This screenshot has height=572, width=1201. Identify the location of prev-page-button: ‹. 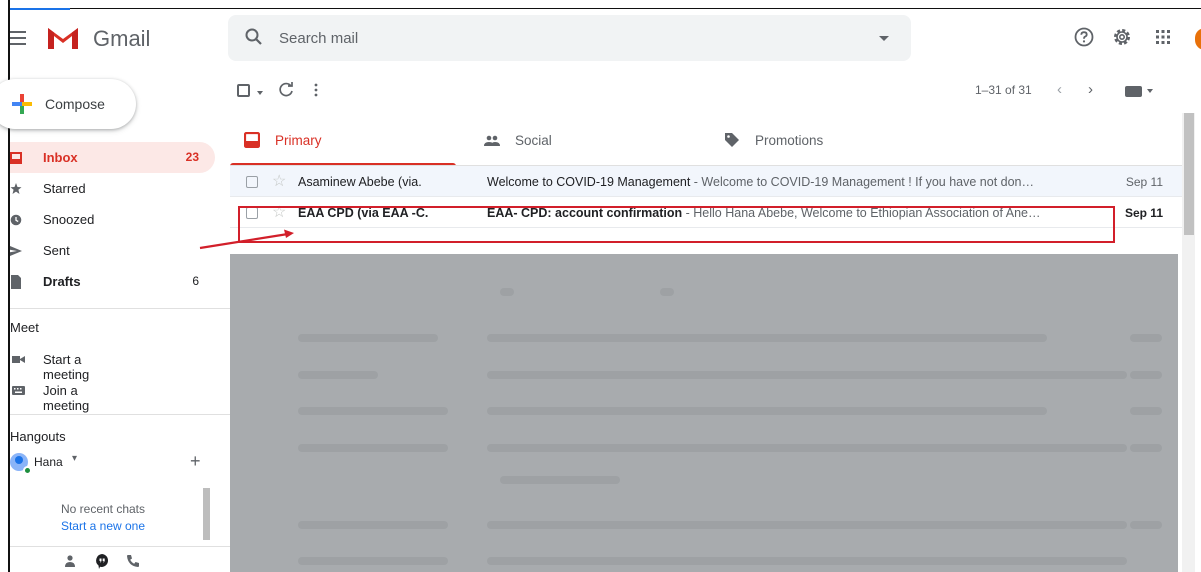
(1059, 89).